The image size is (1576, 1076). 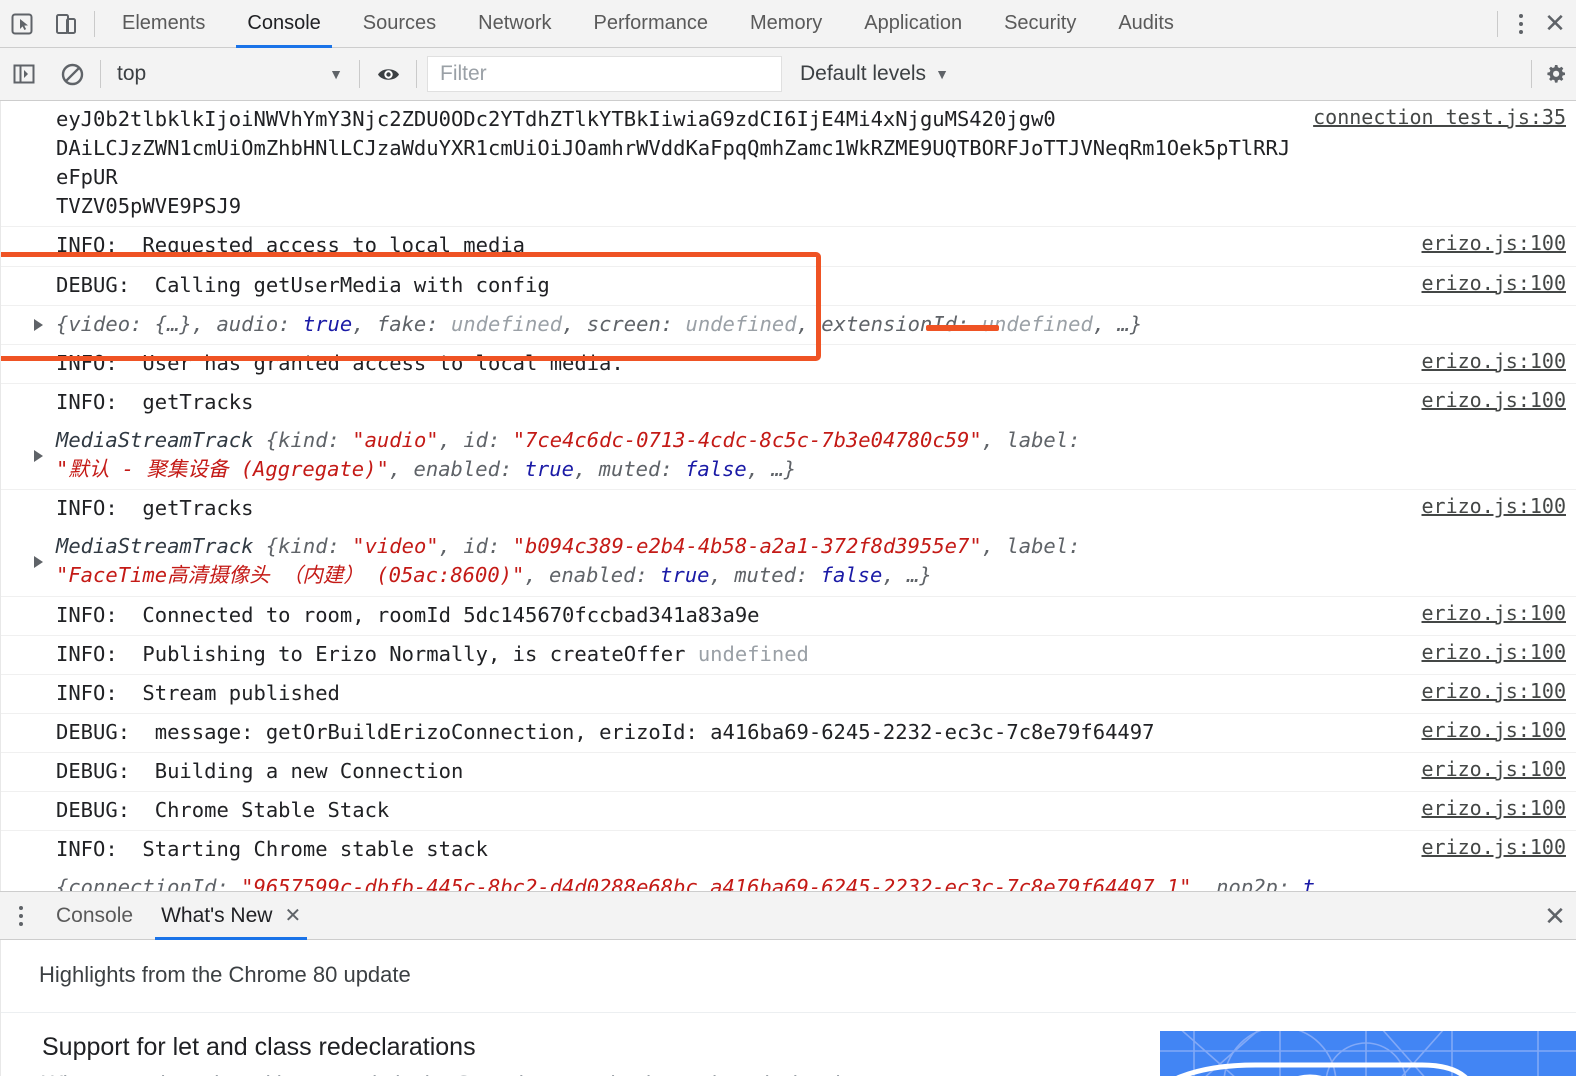 I want to click on console-message-row: DEBUG: Chrome Stable Stack erizo.js:100, so click(x=788, y=812).